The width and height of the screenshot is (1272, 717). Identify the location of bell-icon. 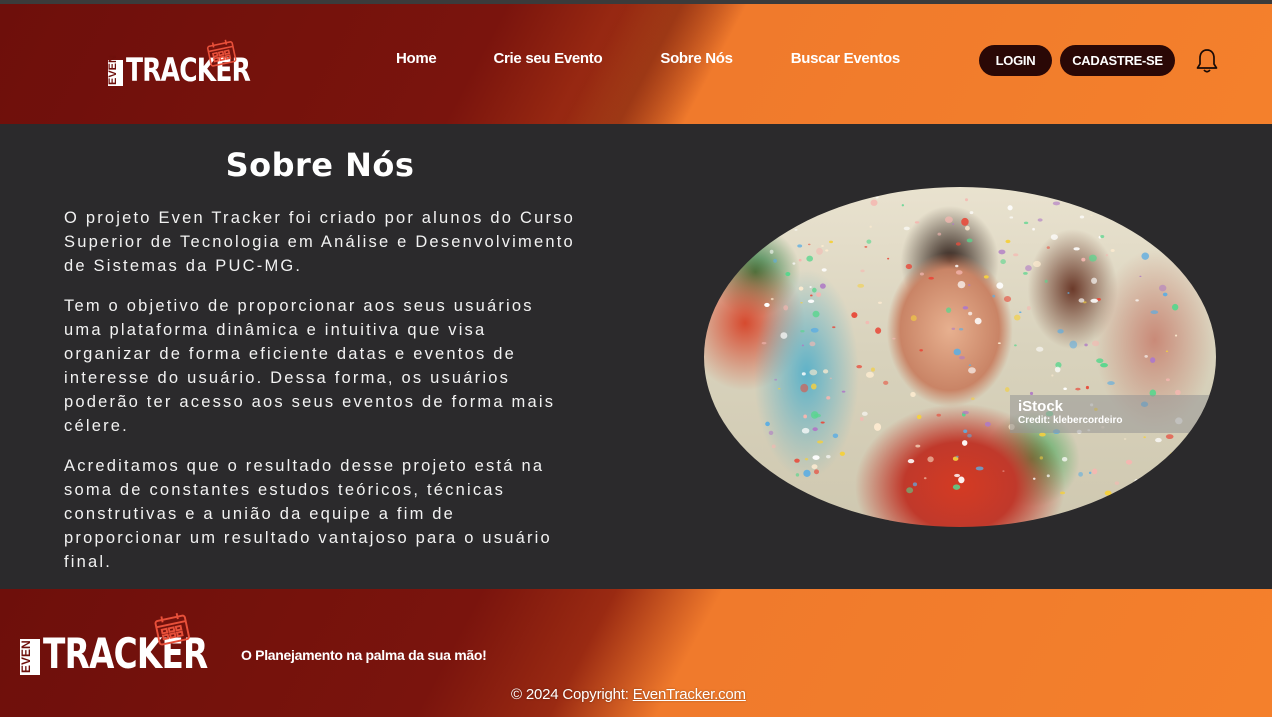
(1207, 61).